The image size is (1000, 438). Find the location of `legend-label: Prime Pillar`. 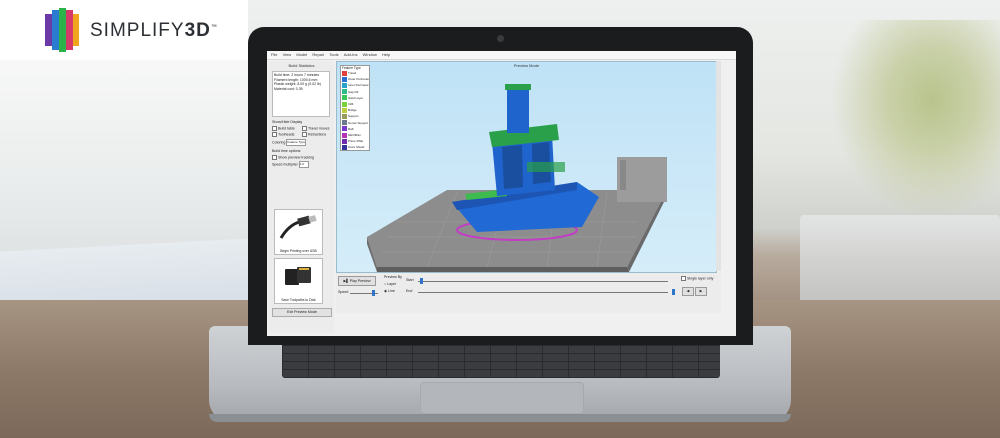

legend-label: Prime Pillar is located at coordinates (356, 141).